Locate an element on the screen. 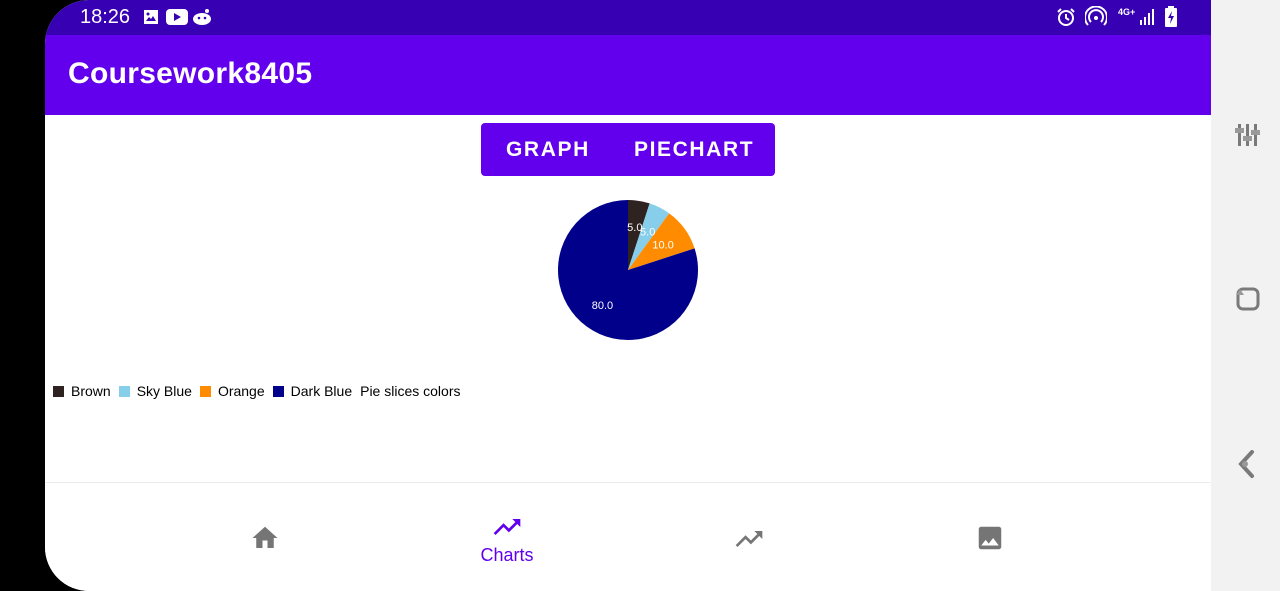  legend-label: Sky Blue is located at coordinates (164, 391).